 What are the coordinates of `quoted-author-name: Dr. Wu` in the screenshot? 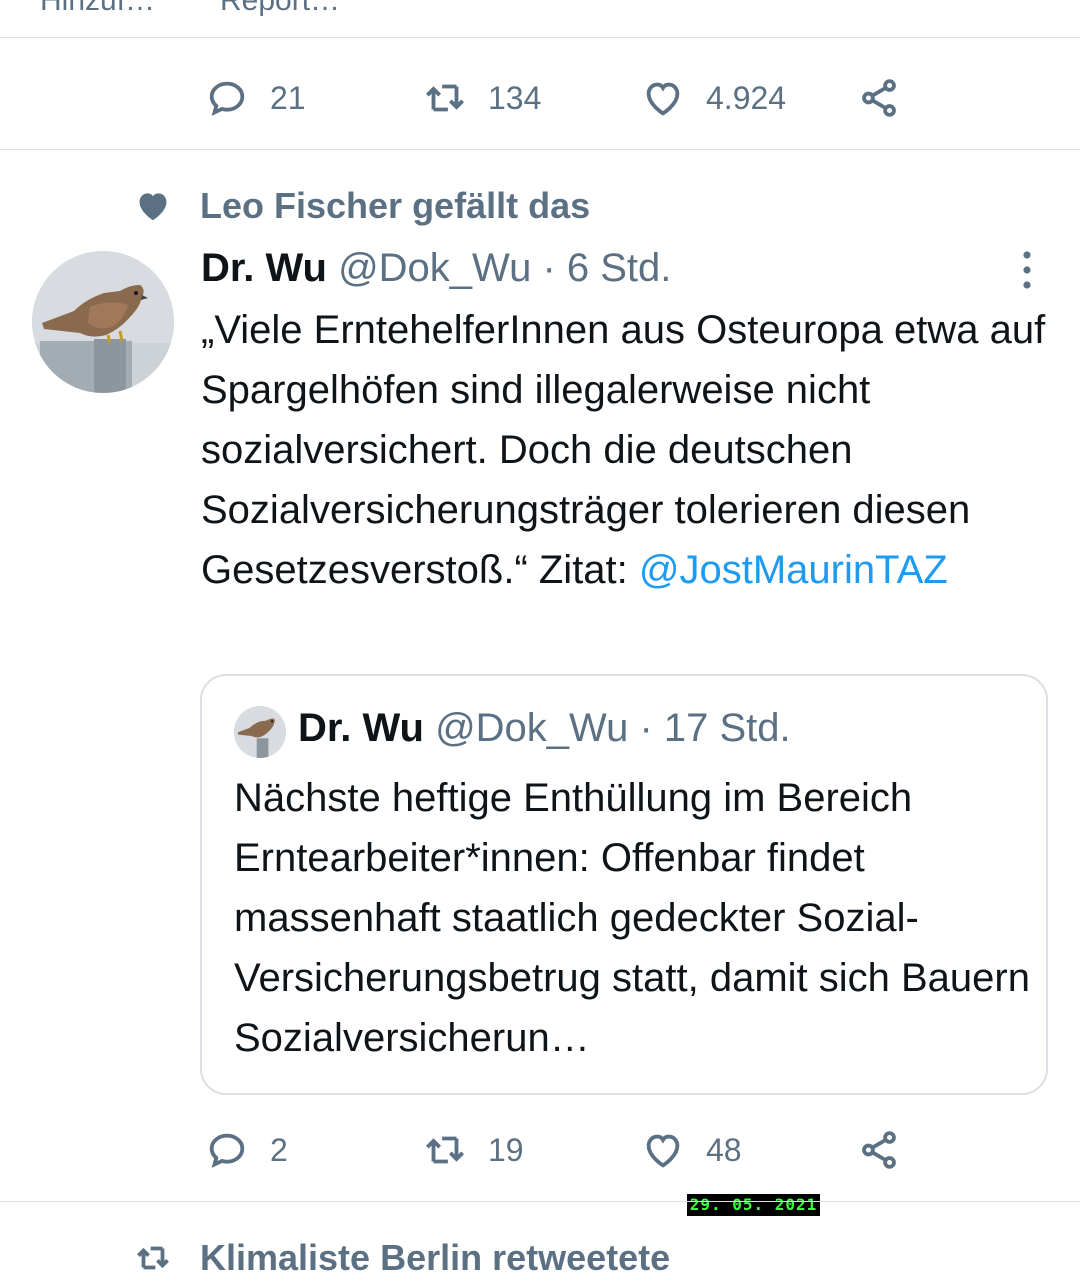 It's located at (361, 728).